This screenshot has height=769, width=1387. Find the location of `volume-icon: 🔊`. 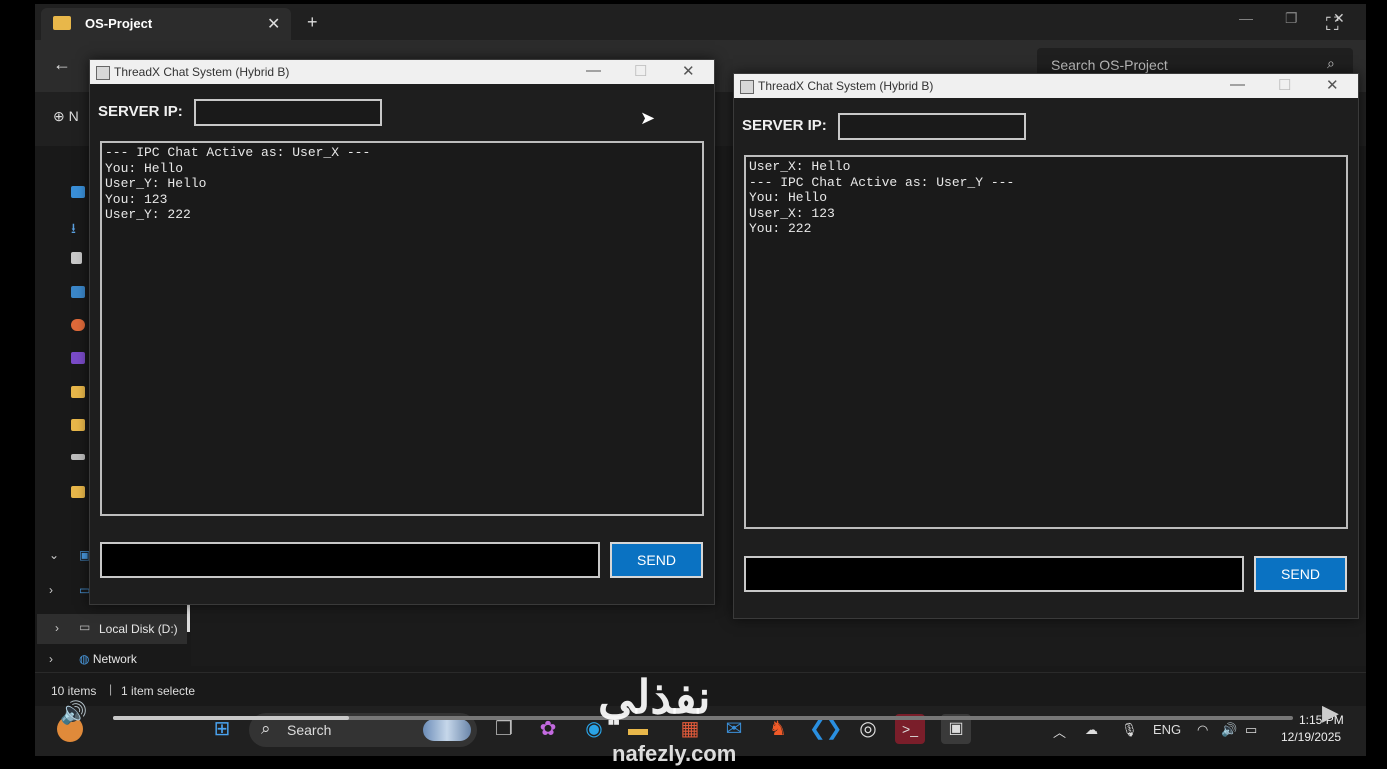

volume-icon: 🔊 is located at coordinates (1229, 730).